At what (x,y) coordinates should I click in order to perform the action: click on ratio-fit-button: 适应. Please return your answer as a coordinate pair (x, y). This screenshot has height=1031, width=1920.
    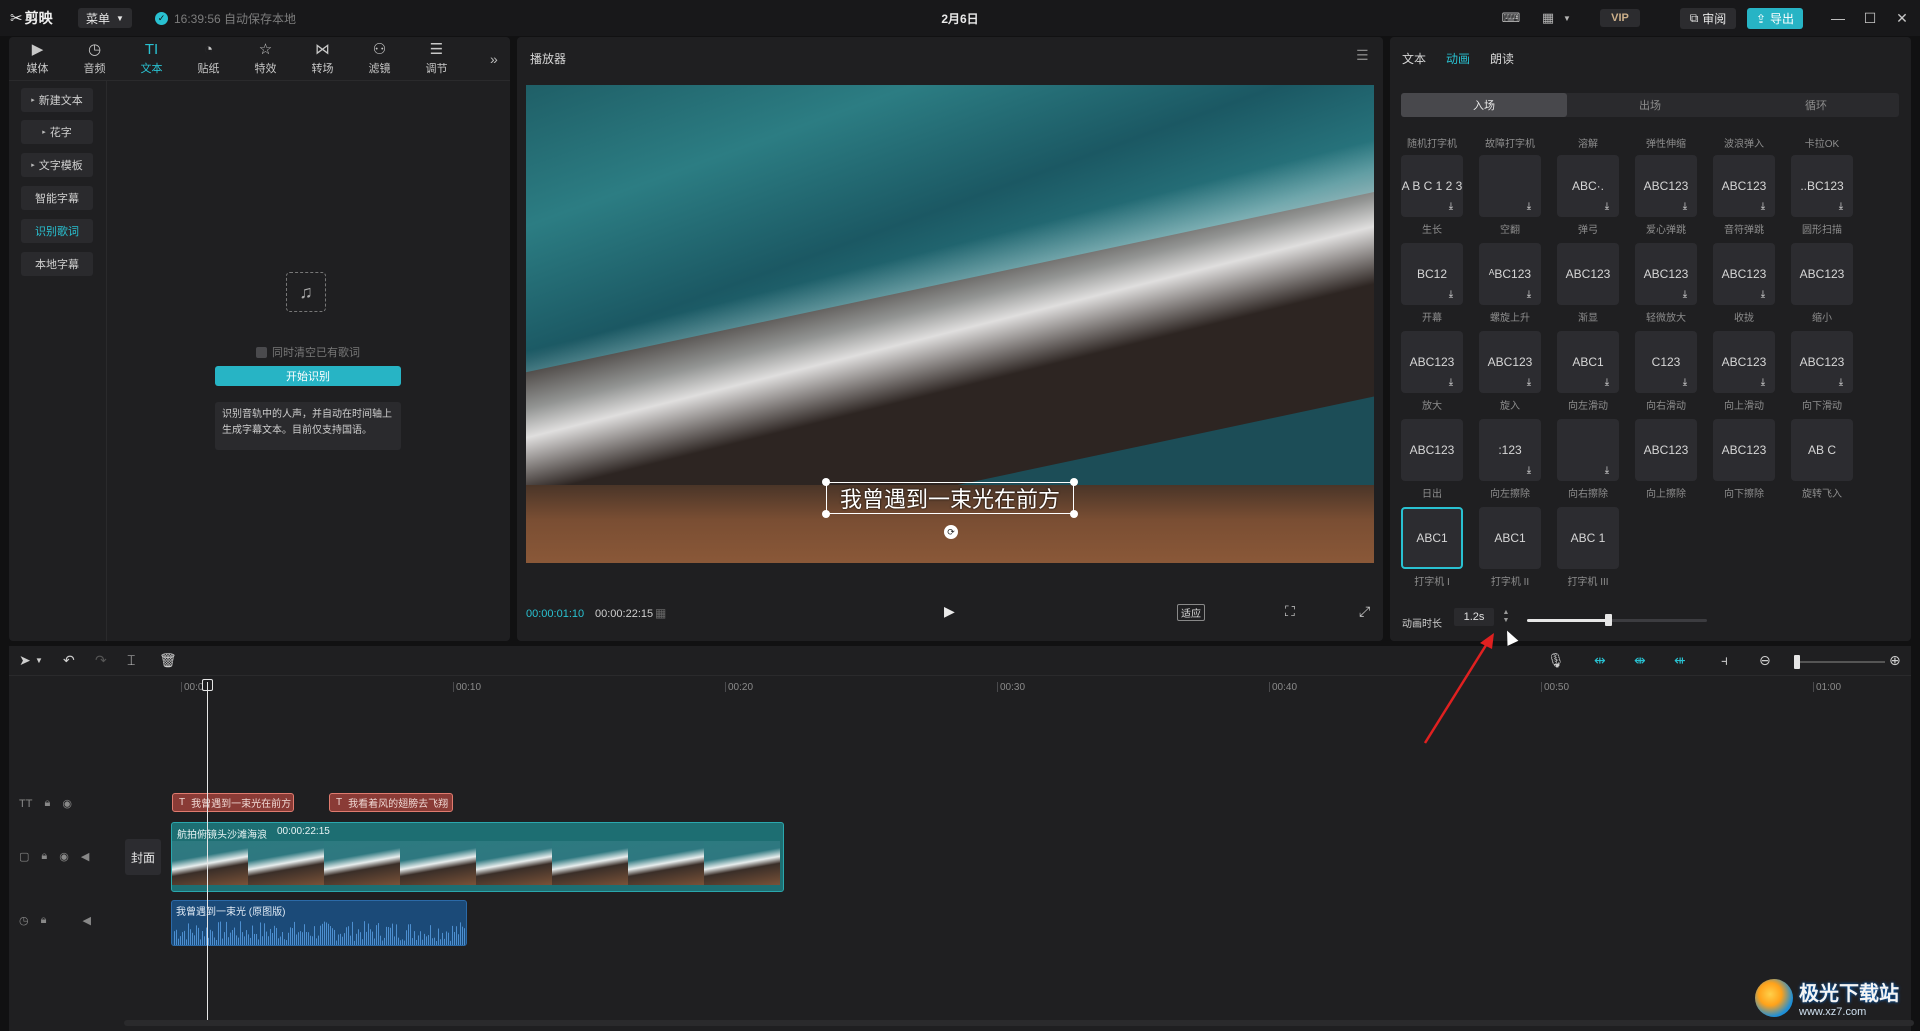
    Looking at the image, I should click on (1191, 612).